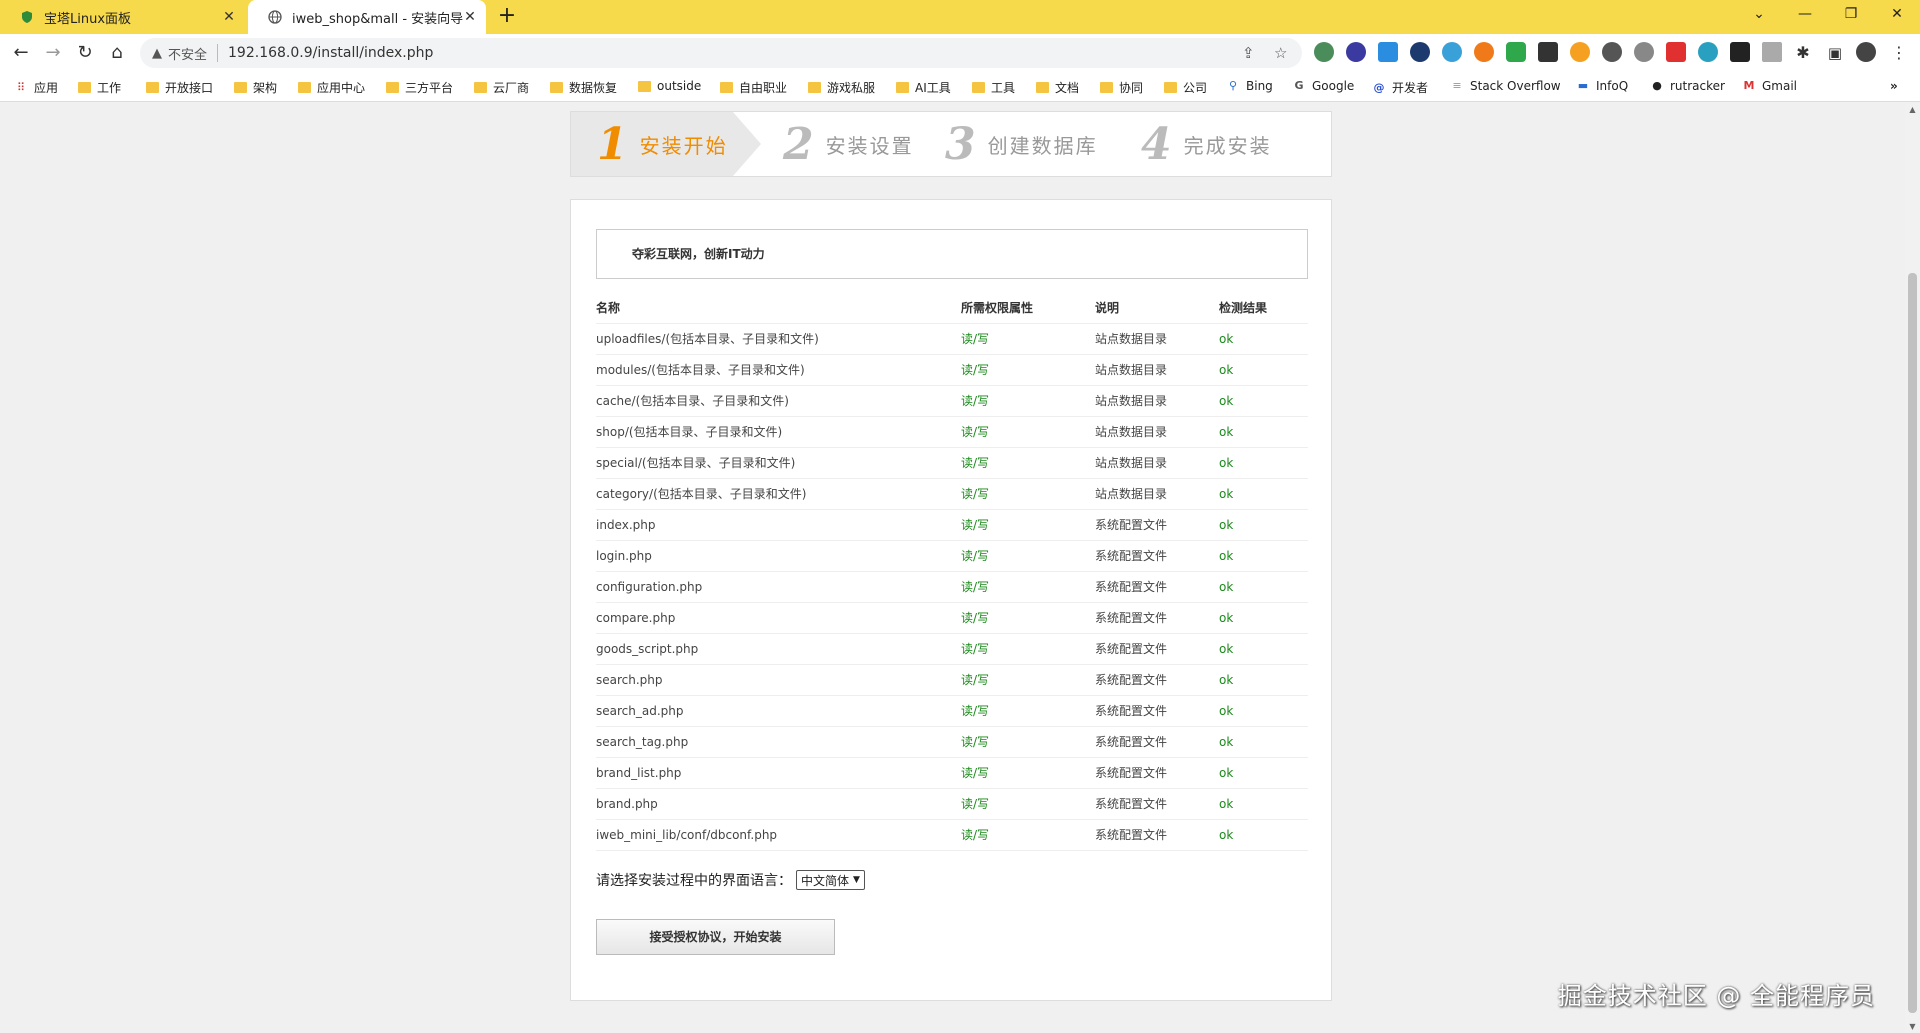  I want to click on scrollbar-thumb, so click(1912, 643).